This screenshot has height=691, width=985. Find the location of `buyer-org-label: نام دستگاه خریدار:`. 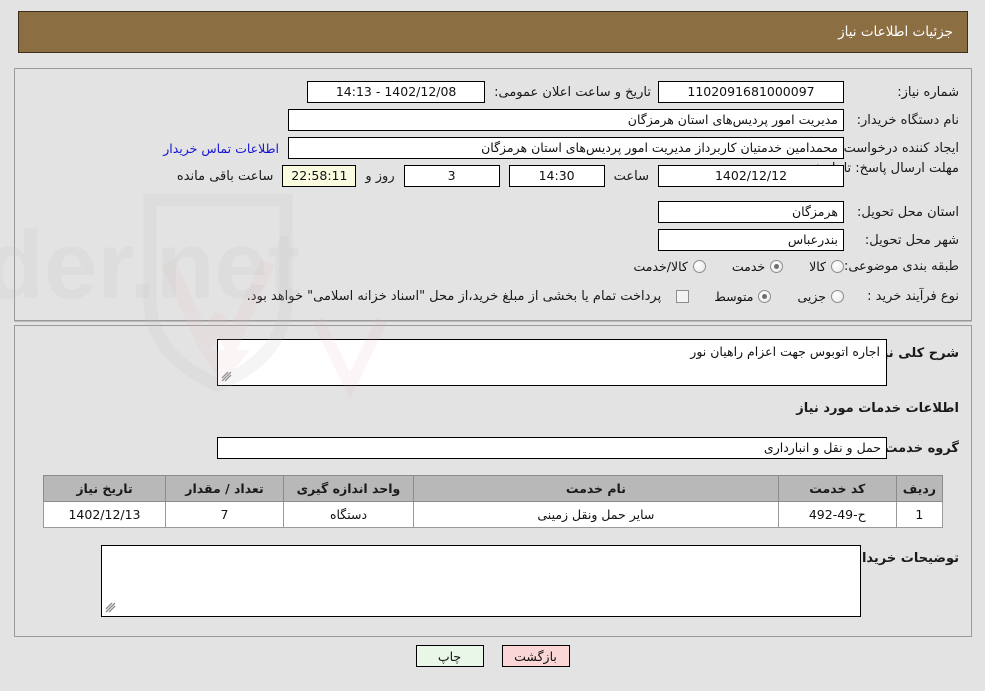

buyer-org-label: نام دستگاه خریدار: is located at coordinates (907, 120).